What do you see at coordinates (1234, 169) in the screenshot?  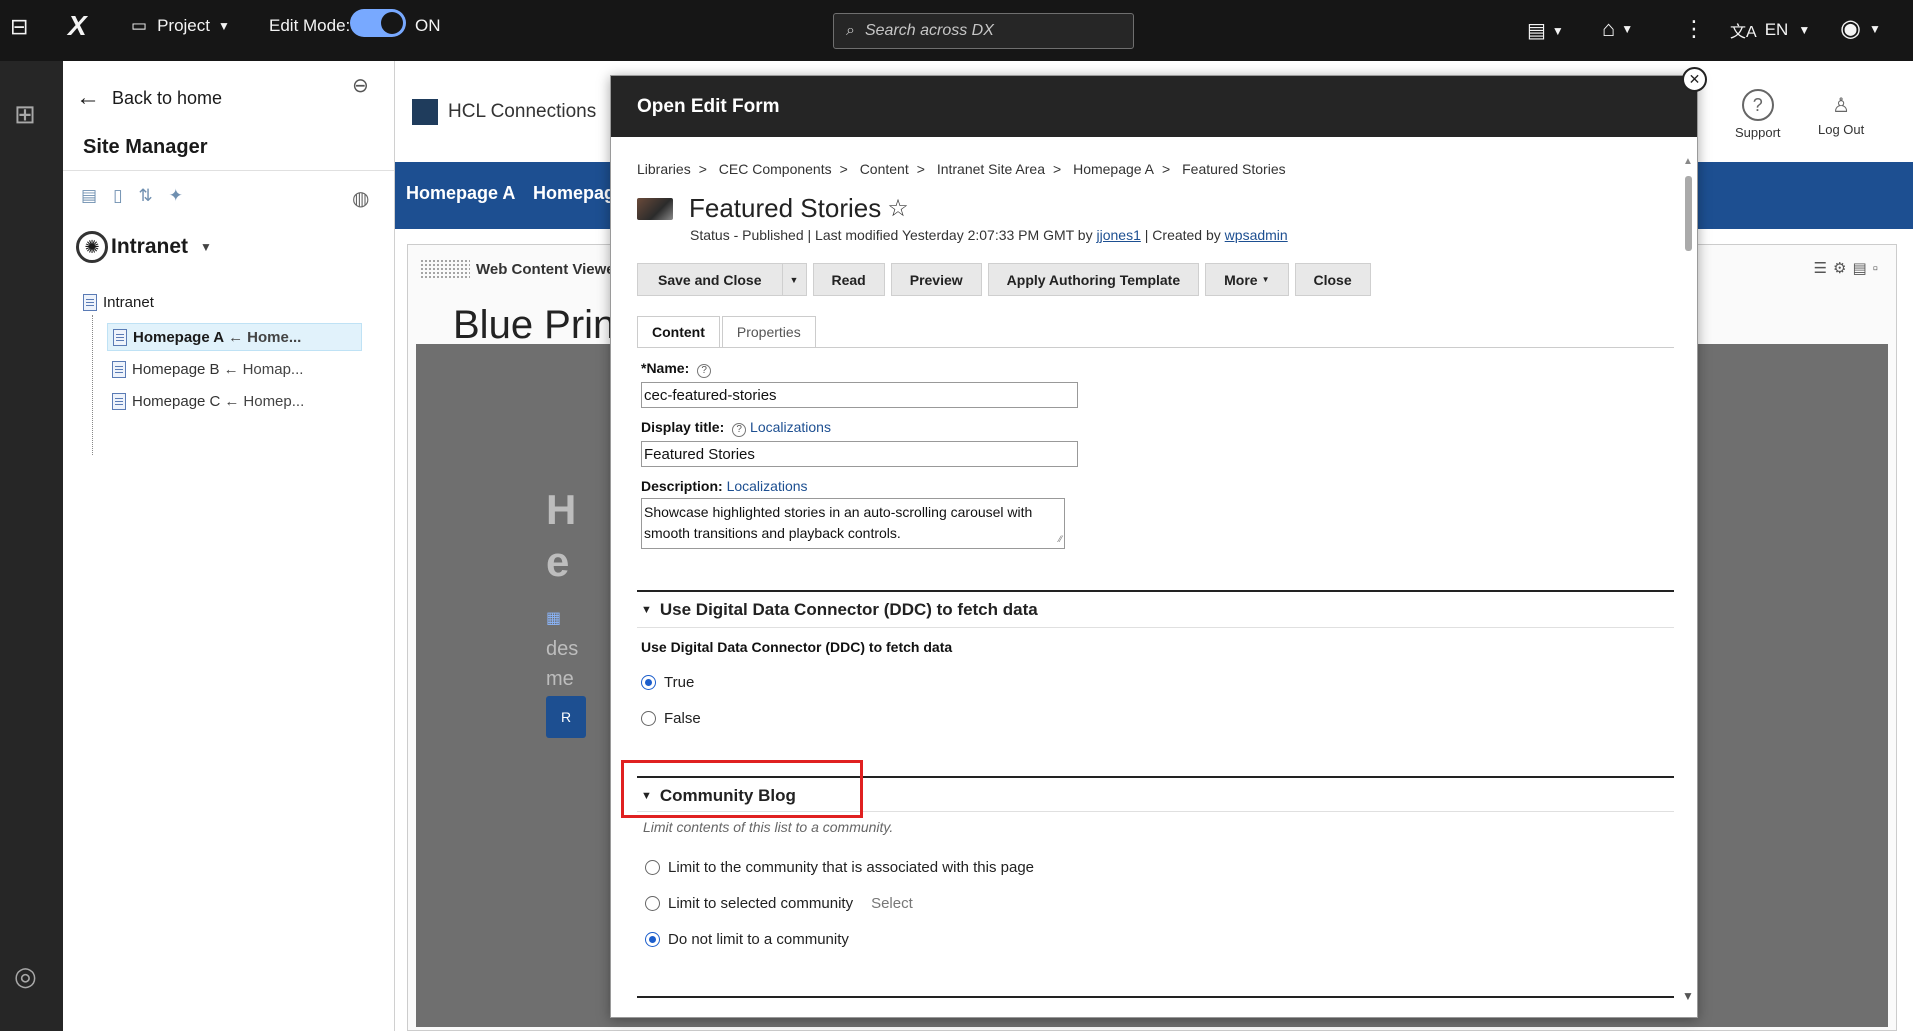 I see `crumb-featured-stories: Featured Stories` at bounding box center [1234, 169].